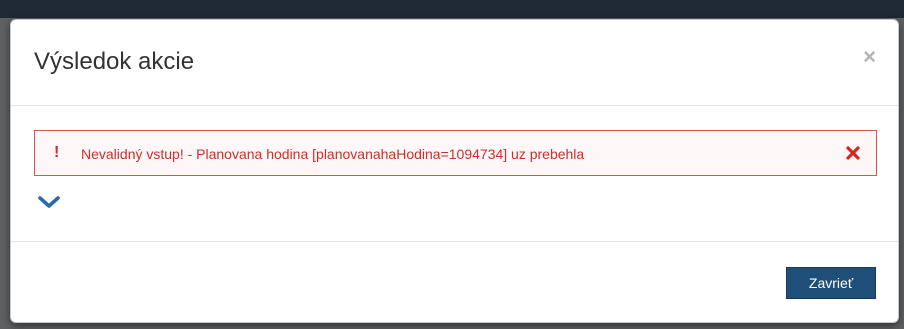 The image size is (904, 329). Describe the element at coordinates (452, 9) in the screenshot. I see `page-backdrop` at that location.